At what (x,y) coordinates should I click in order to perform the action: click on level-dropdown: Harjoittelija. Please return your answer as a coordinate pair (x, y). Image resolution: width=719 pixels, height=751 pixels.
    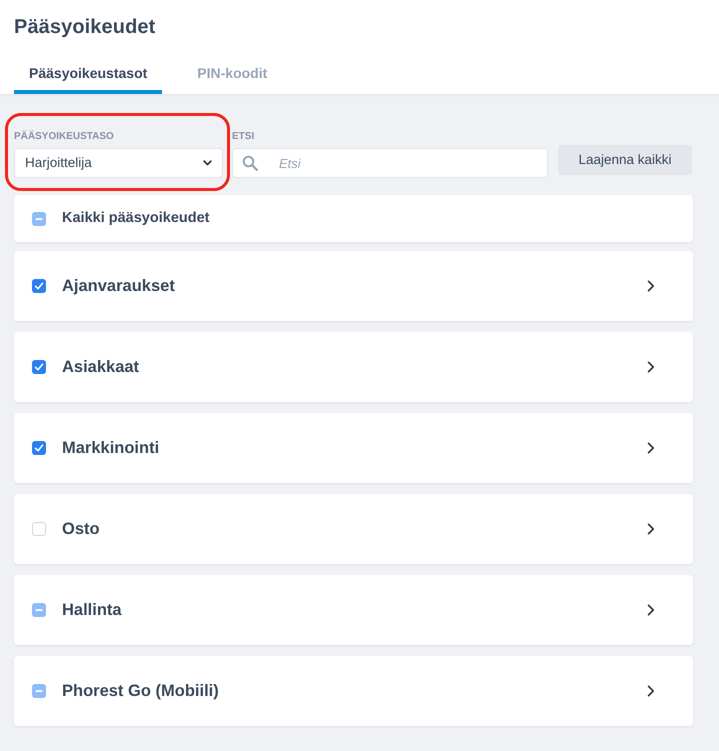
    Looking at the image, I should click on (118, 163).